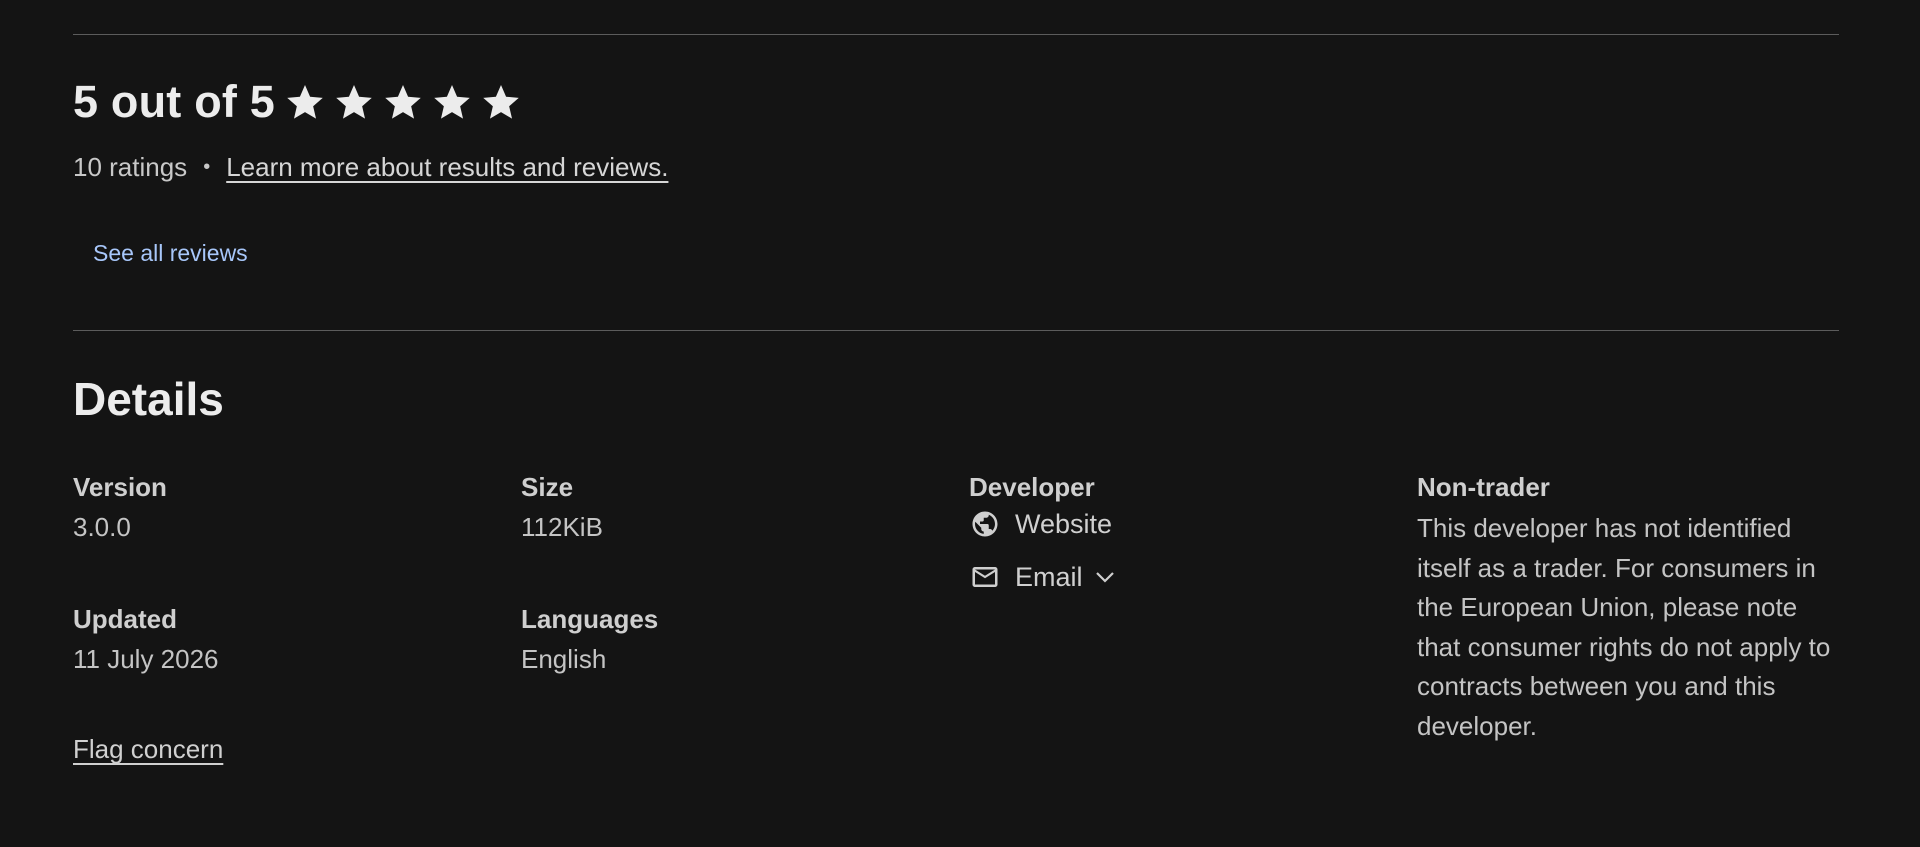 The width and height of the screenshot is (1920, 847). I want to click on rating-count: 10 ratings, so click(130, 167).